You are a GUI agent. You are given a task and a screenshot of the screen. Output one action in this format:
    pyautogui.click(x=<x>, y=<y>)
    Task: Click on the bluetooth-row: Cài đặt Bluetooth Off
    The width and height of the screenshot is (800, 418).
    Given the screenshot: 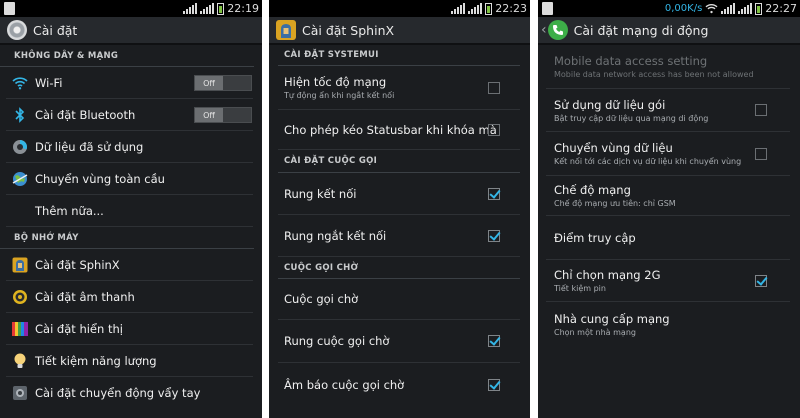 What is the action you would take?
    pyautogui.click(x=129, y=115)
    